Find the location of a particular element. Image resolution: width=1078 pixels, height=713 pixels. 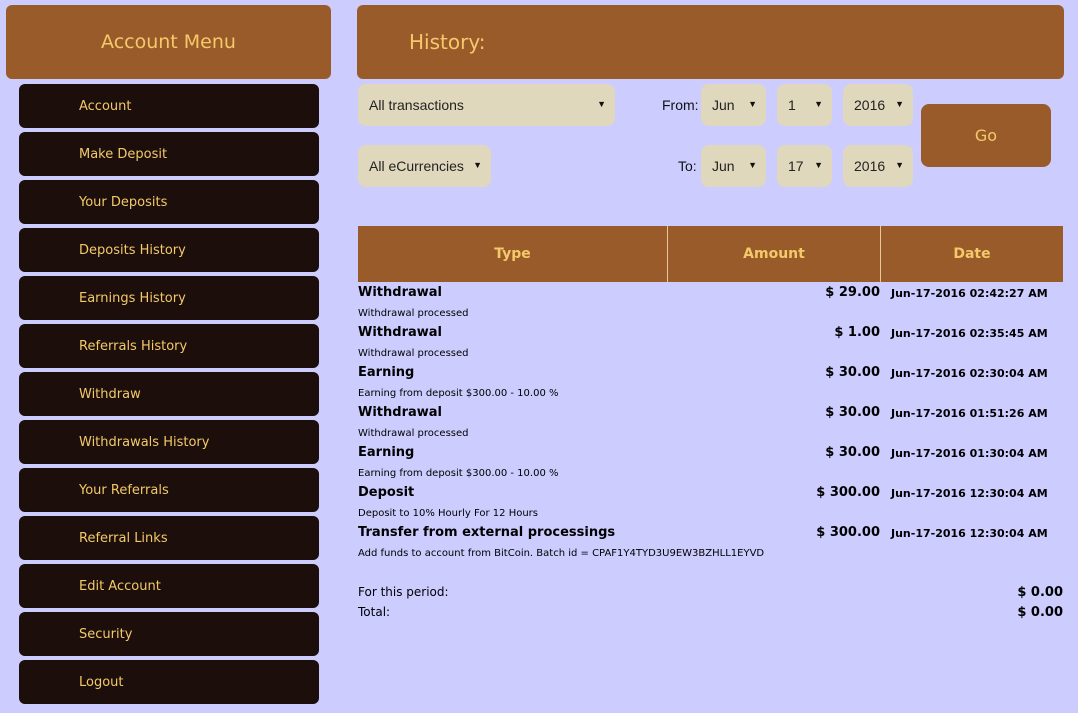

period-total-label: For this period: is located at coordinates (403, 592).